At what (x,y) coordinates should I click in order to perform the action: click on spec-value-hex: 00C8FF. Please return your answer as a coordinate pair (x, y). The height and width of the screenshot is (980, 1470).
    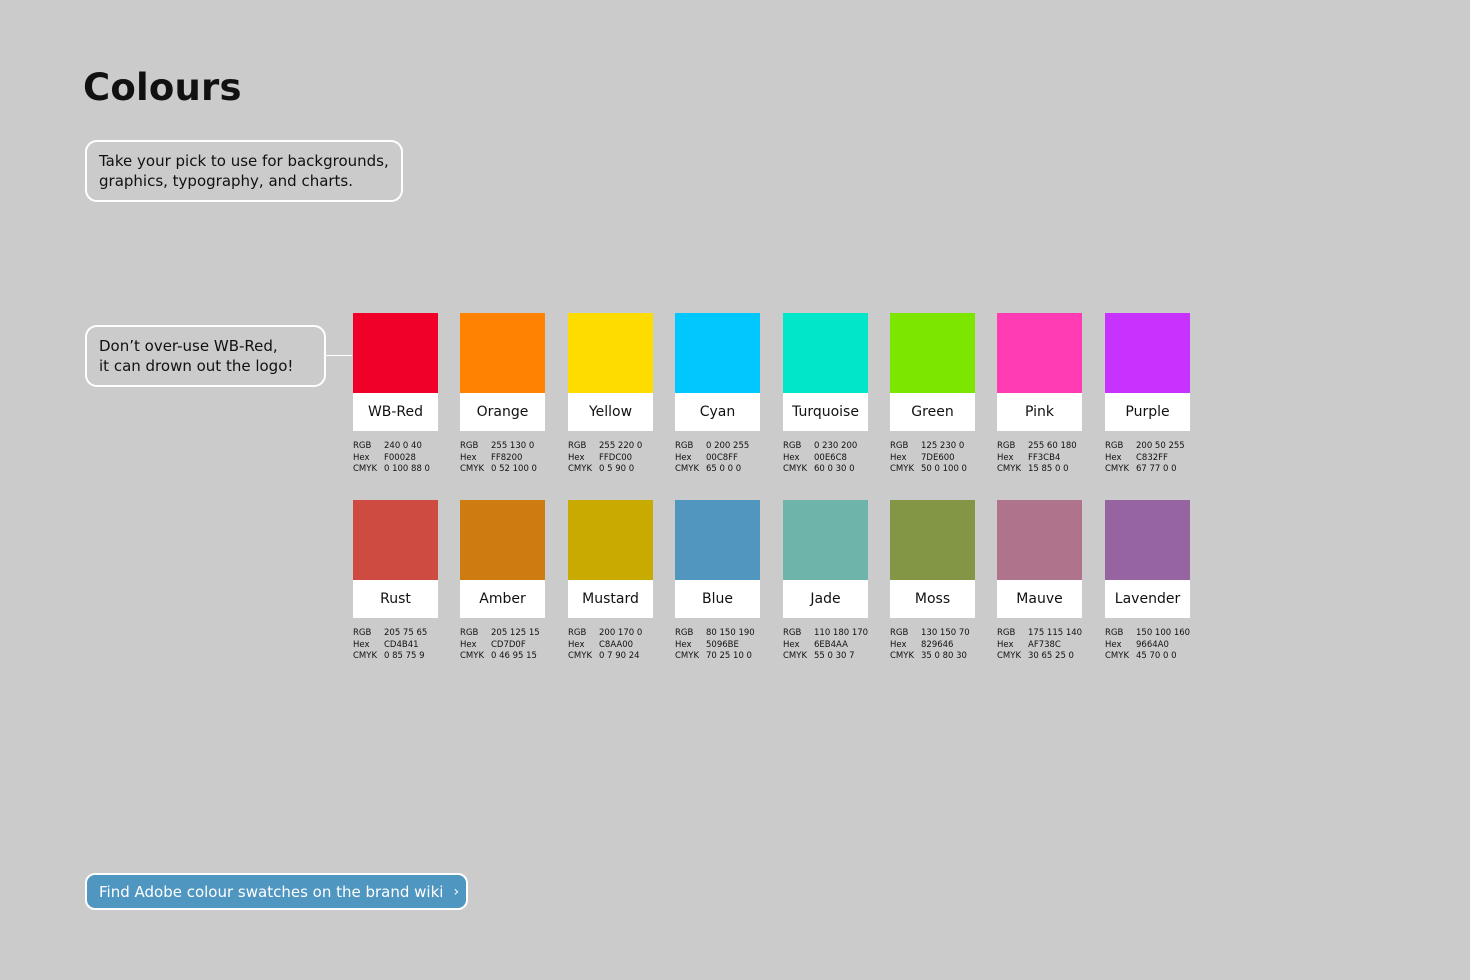
    Looking at the image, I should click on (722, 457).